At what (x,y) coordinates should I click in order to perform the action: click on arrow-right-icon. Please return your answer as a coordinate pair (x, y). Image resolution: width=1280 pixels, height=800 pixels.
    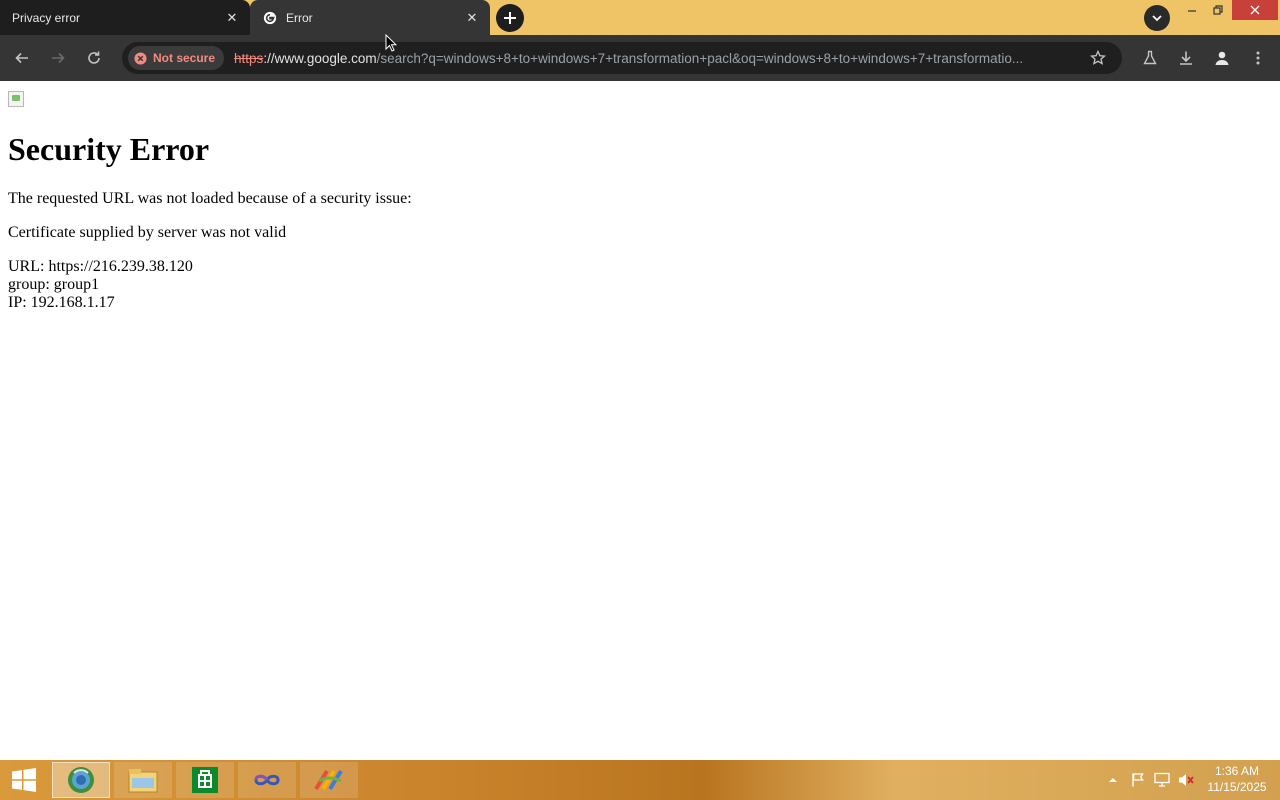
    Looking at the image, I should click on (58, 58).